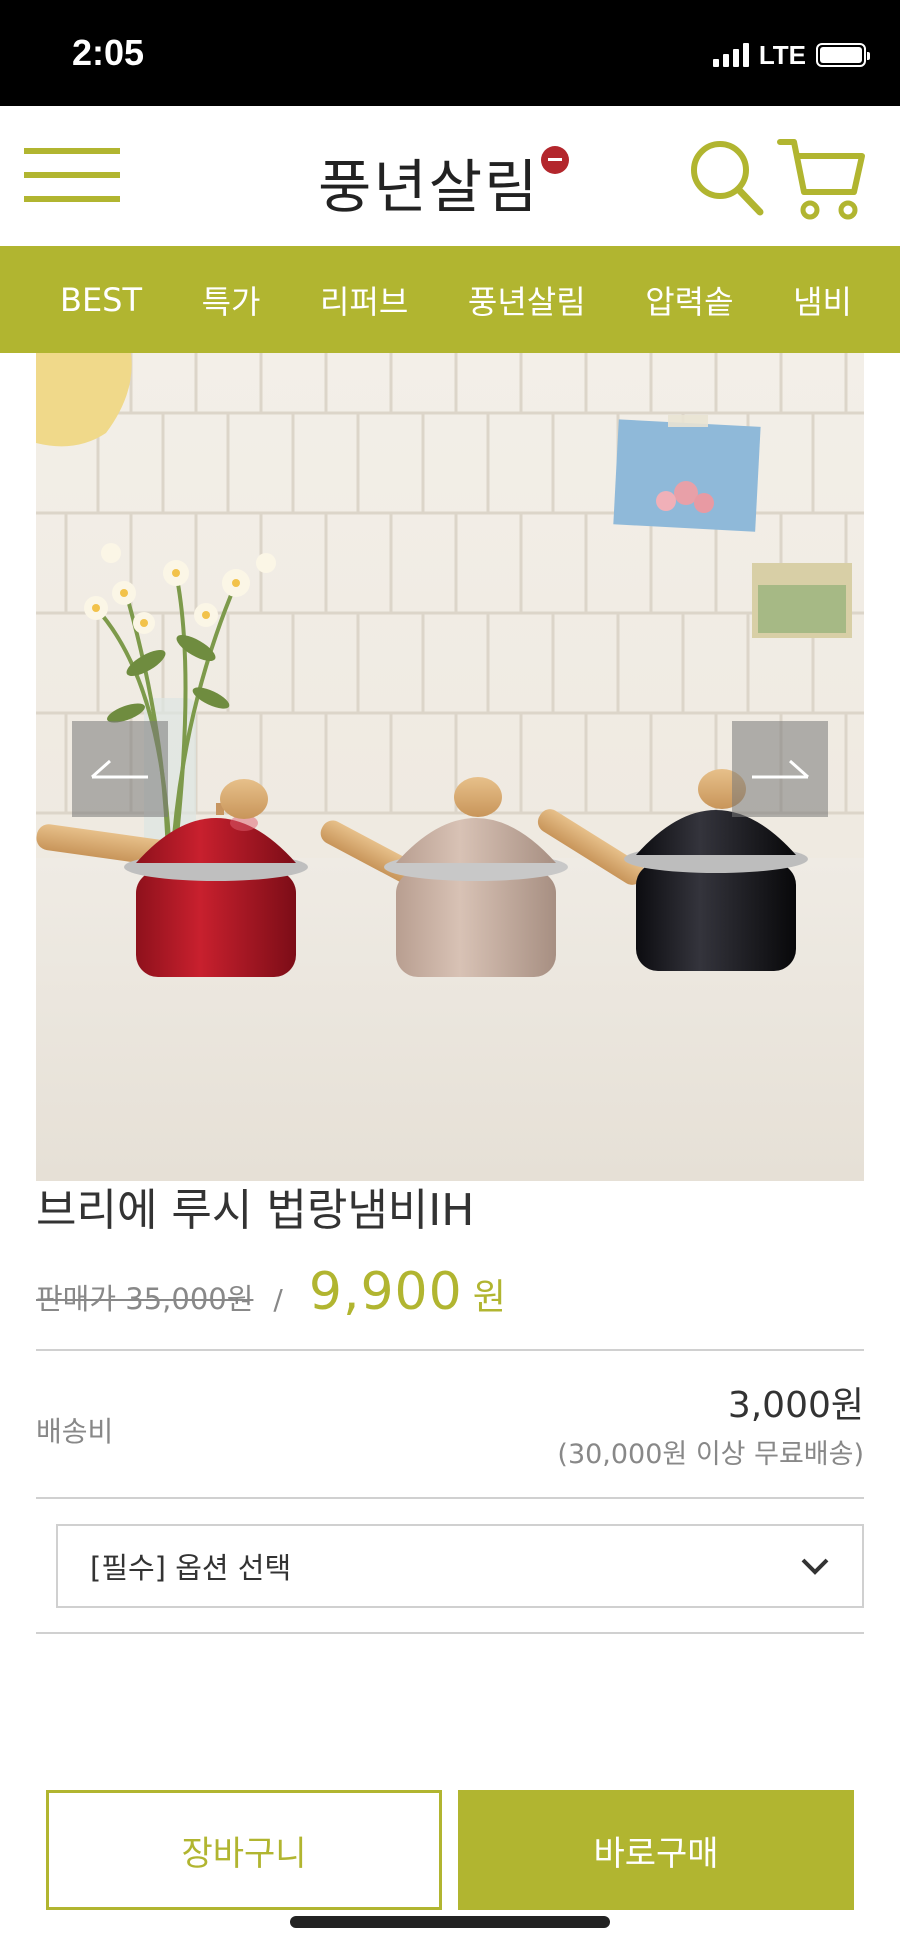 The width and height of the screenshot is (900, 1948). I want to click on category-pots: 냄비, so click(822, 300).